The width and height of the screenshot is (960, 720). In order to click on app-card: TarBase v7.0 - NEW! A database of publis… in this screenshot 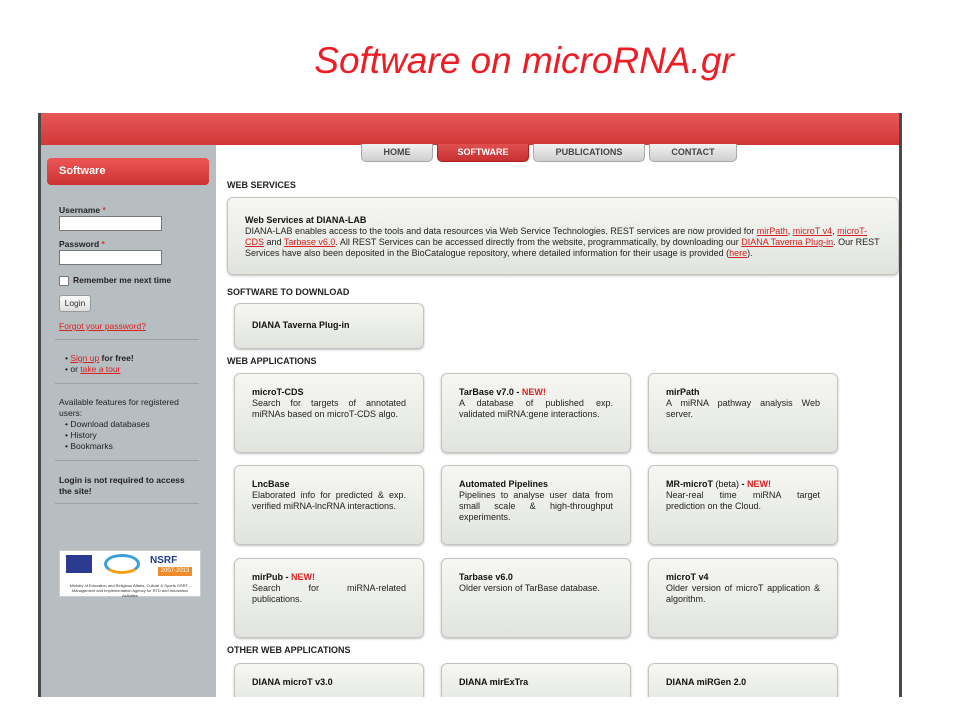, I will do `click(536, 413)`.